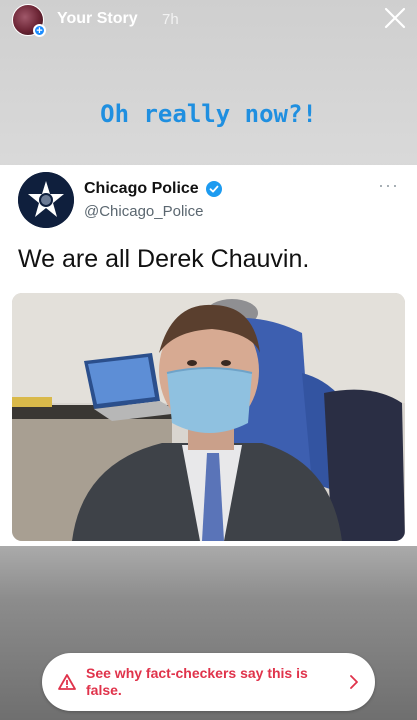  Describe the element at coordinates (388, 185) in the screenshot. I see `more-dots-icon: ···` at that location.